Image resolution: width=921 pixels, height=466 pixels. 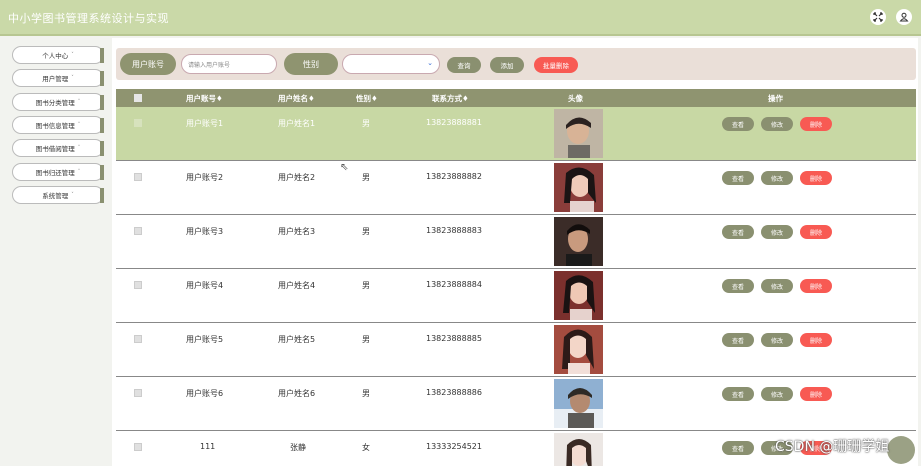 What do you see at coordinates (775, 98) in the screenshot?
I see `header-actions: 操作` at bounding box center [775, 98].